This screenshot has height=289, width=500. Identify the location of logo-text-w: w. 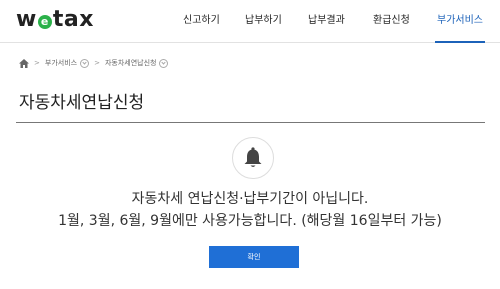
(26, 19).